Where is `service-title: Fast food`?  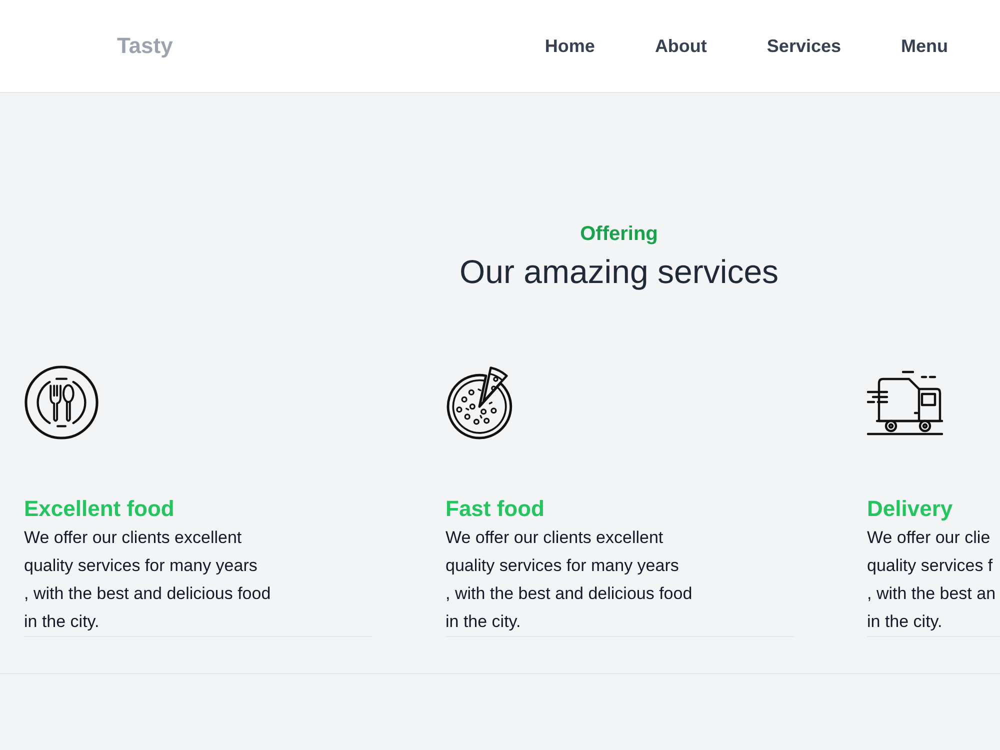
service-title: Fast food is located at coordinates (495, 509).